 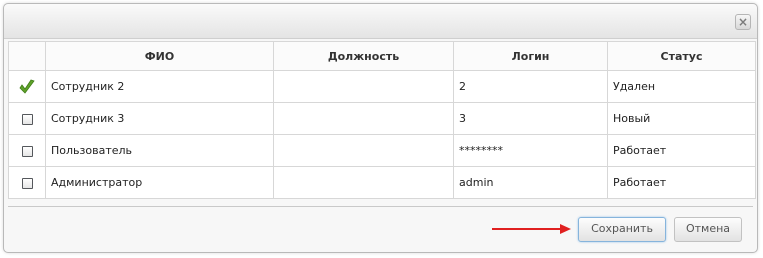 I want to click on dialog-titlebar: ×, so click(x=380, y=21).